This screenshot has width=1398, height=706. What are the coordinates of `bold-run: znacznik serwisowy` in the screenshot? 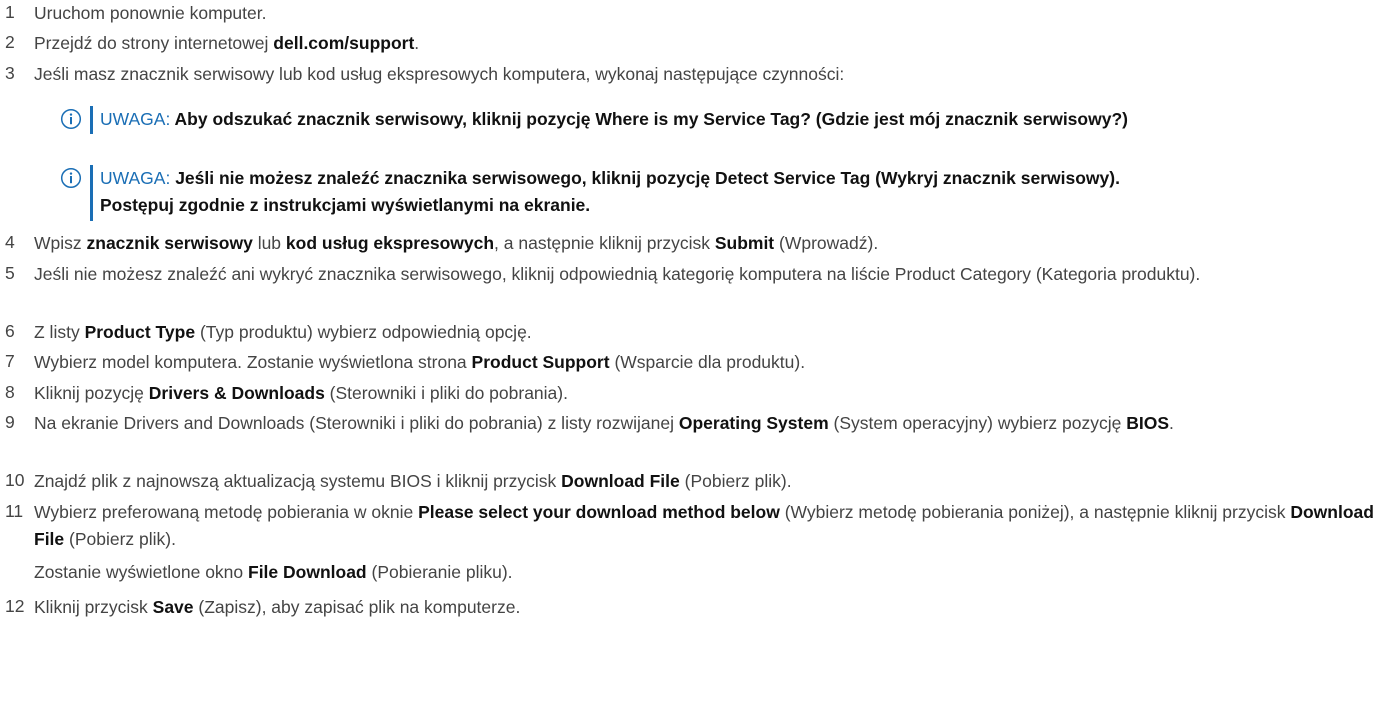 It's located at (169, 243).